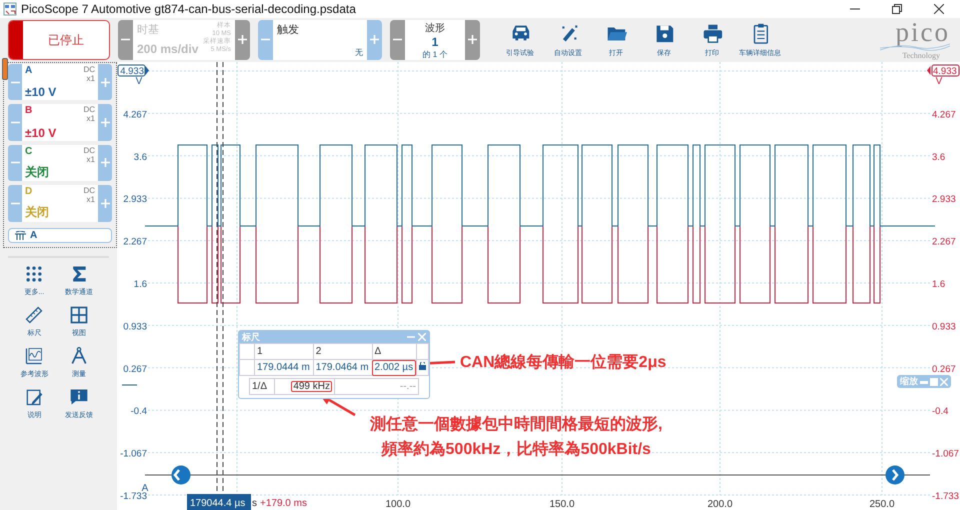 Image resolution: width=960 pixels, height=510 pixels. Describe the element at coordinates (562, 504) in the screenshot. I see `x-axis-label: 150.0` at that location.